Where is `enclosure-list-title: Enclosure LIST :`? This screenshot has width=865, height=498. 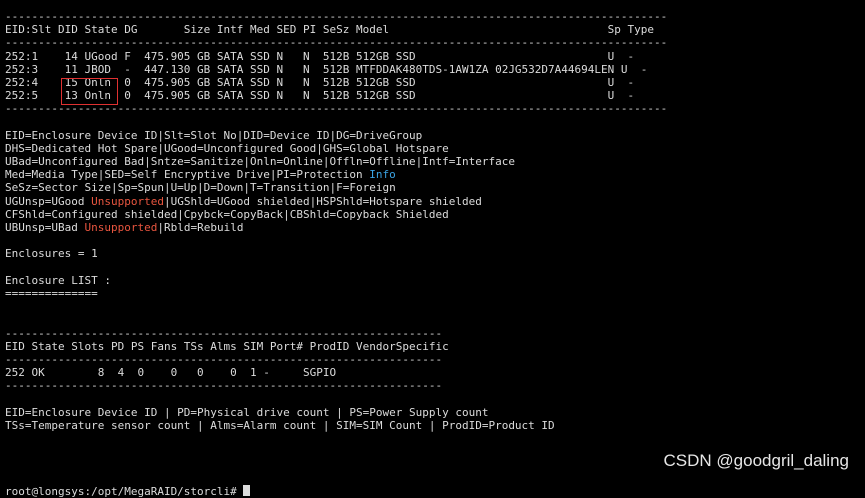
enclosure-list-title: Enclosure LIST : is located at coordinates (58, 280).